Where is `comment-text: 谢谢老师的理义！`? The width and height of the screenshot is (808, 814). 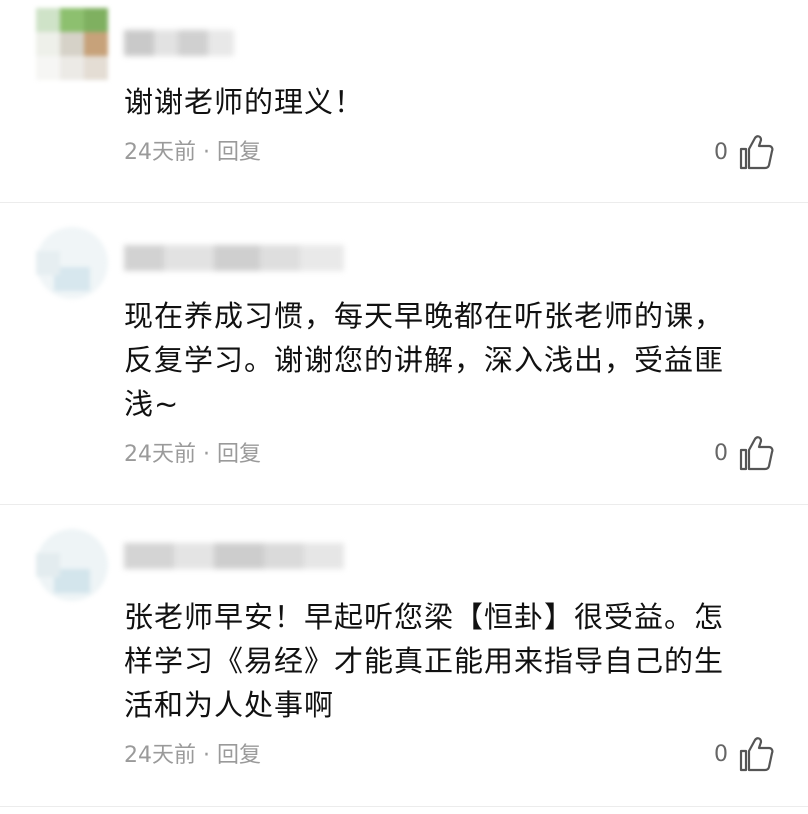 comment-text: 谢谢老师的理义！ is located at coordinates (244, 102).